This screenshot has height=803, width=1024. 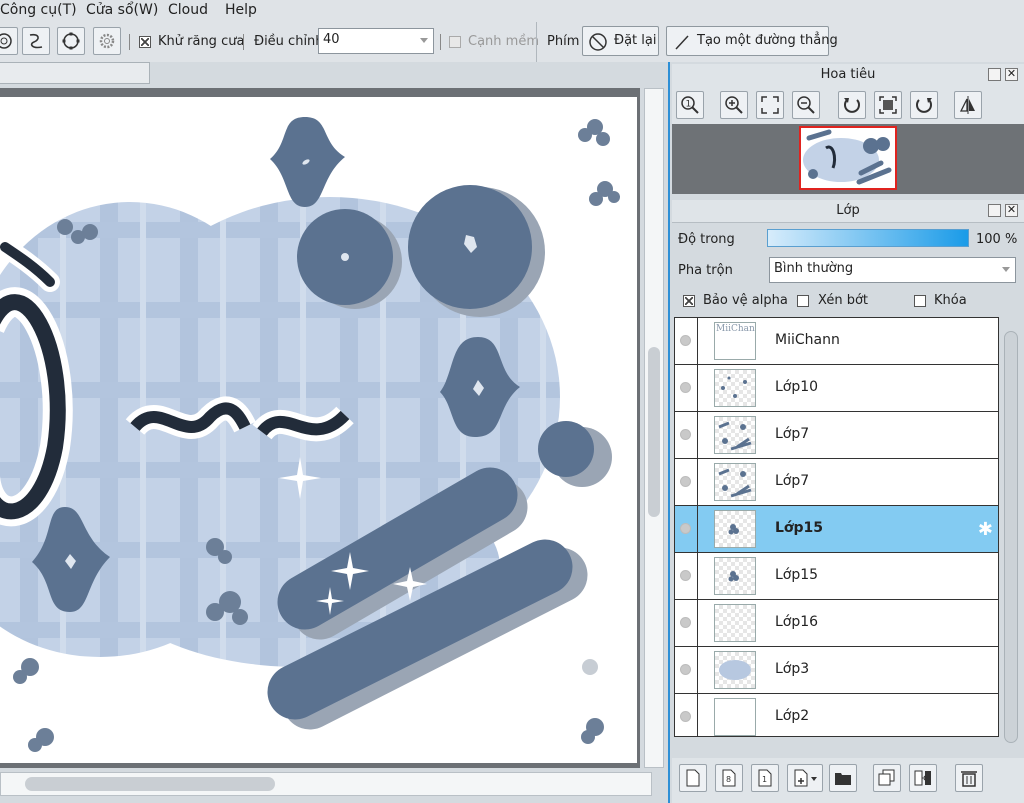 I want to click on zoom-in-icon-button, so click(x=734, y=105).